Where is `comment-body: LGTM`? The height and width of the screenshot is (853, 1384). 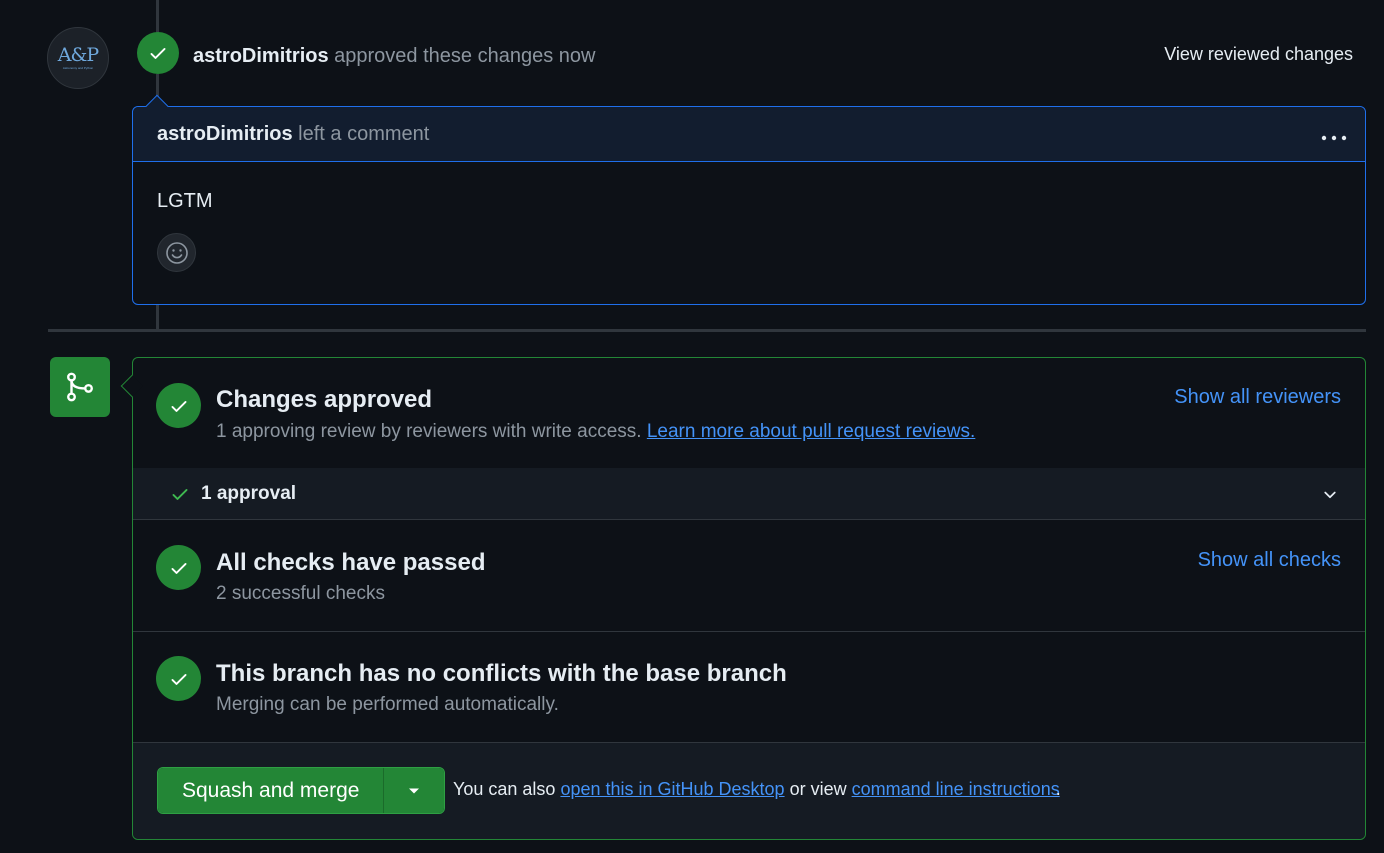
comment-body: LGTM is located at coordinates (749, 217).